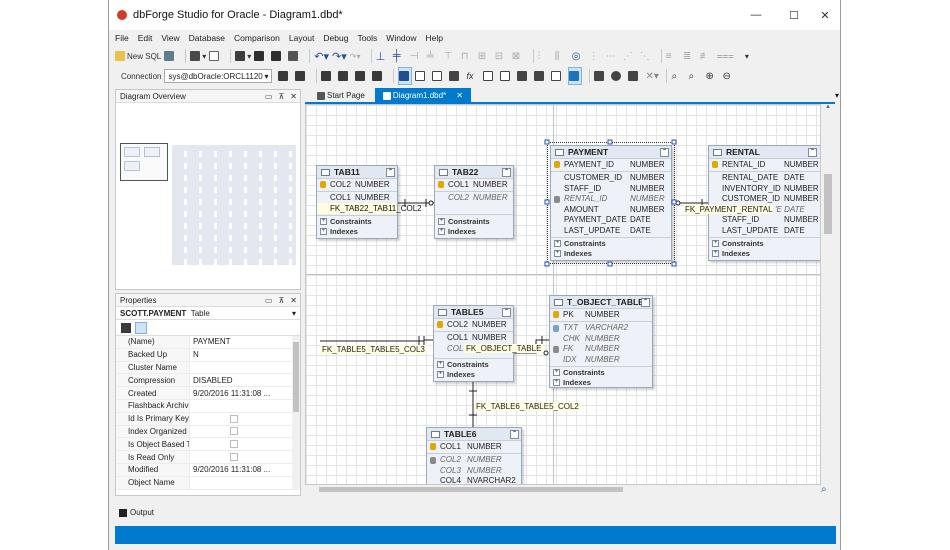 The width and height of the screenshot is (950, 550). Describe the element at coordinates (136, 512) in the screenshot. I see `output-tab: Output` at that location.